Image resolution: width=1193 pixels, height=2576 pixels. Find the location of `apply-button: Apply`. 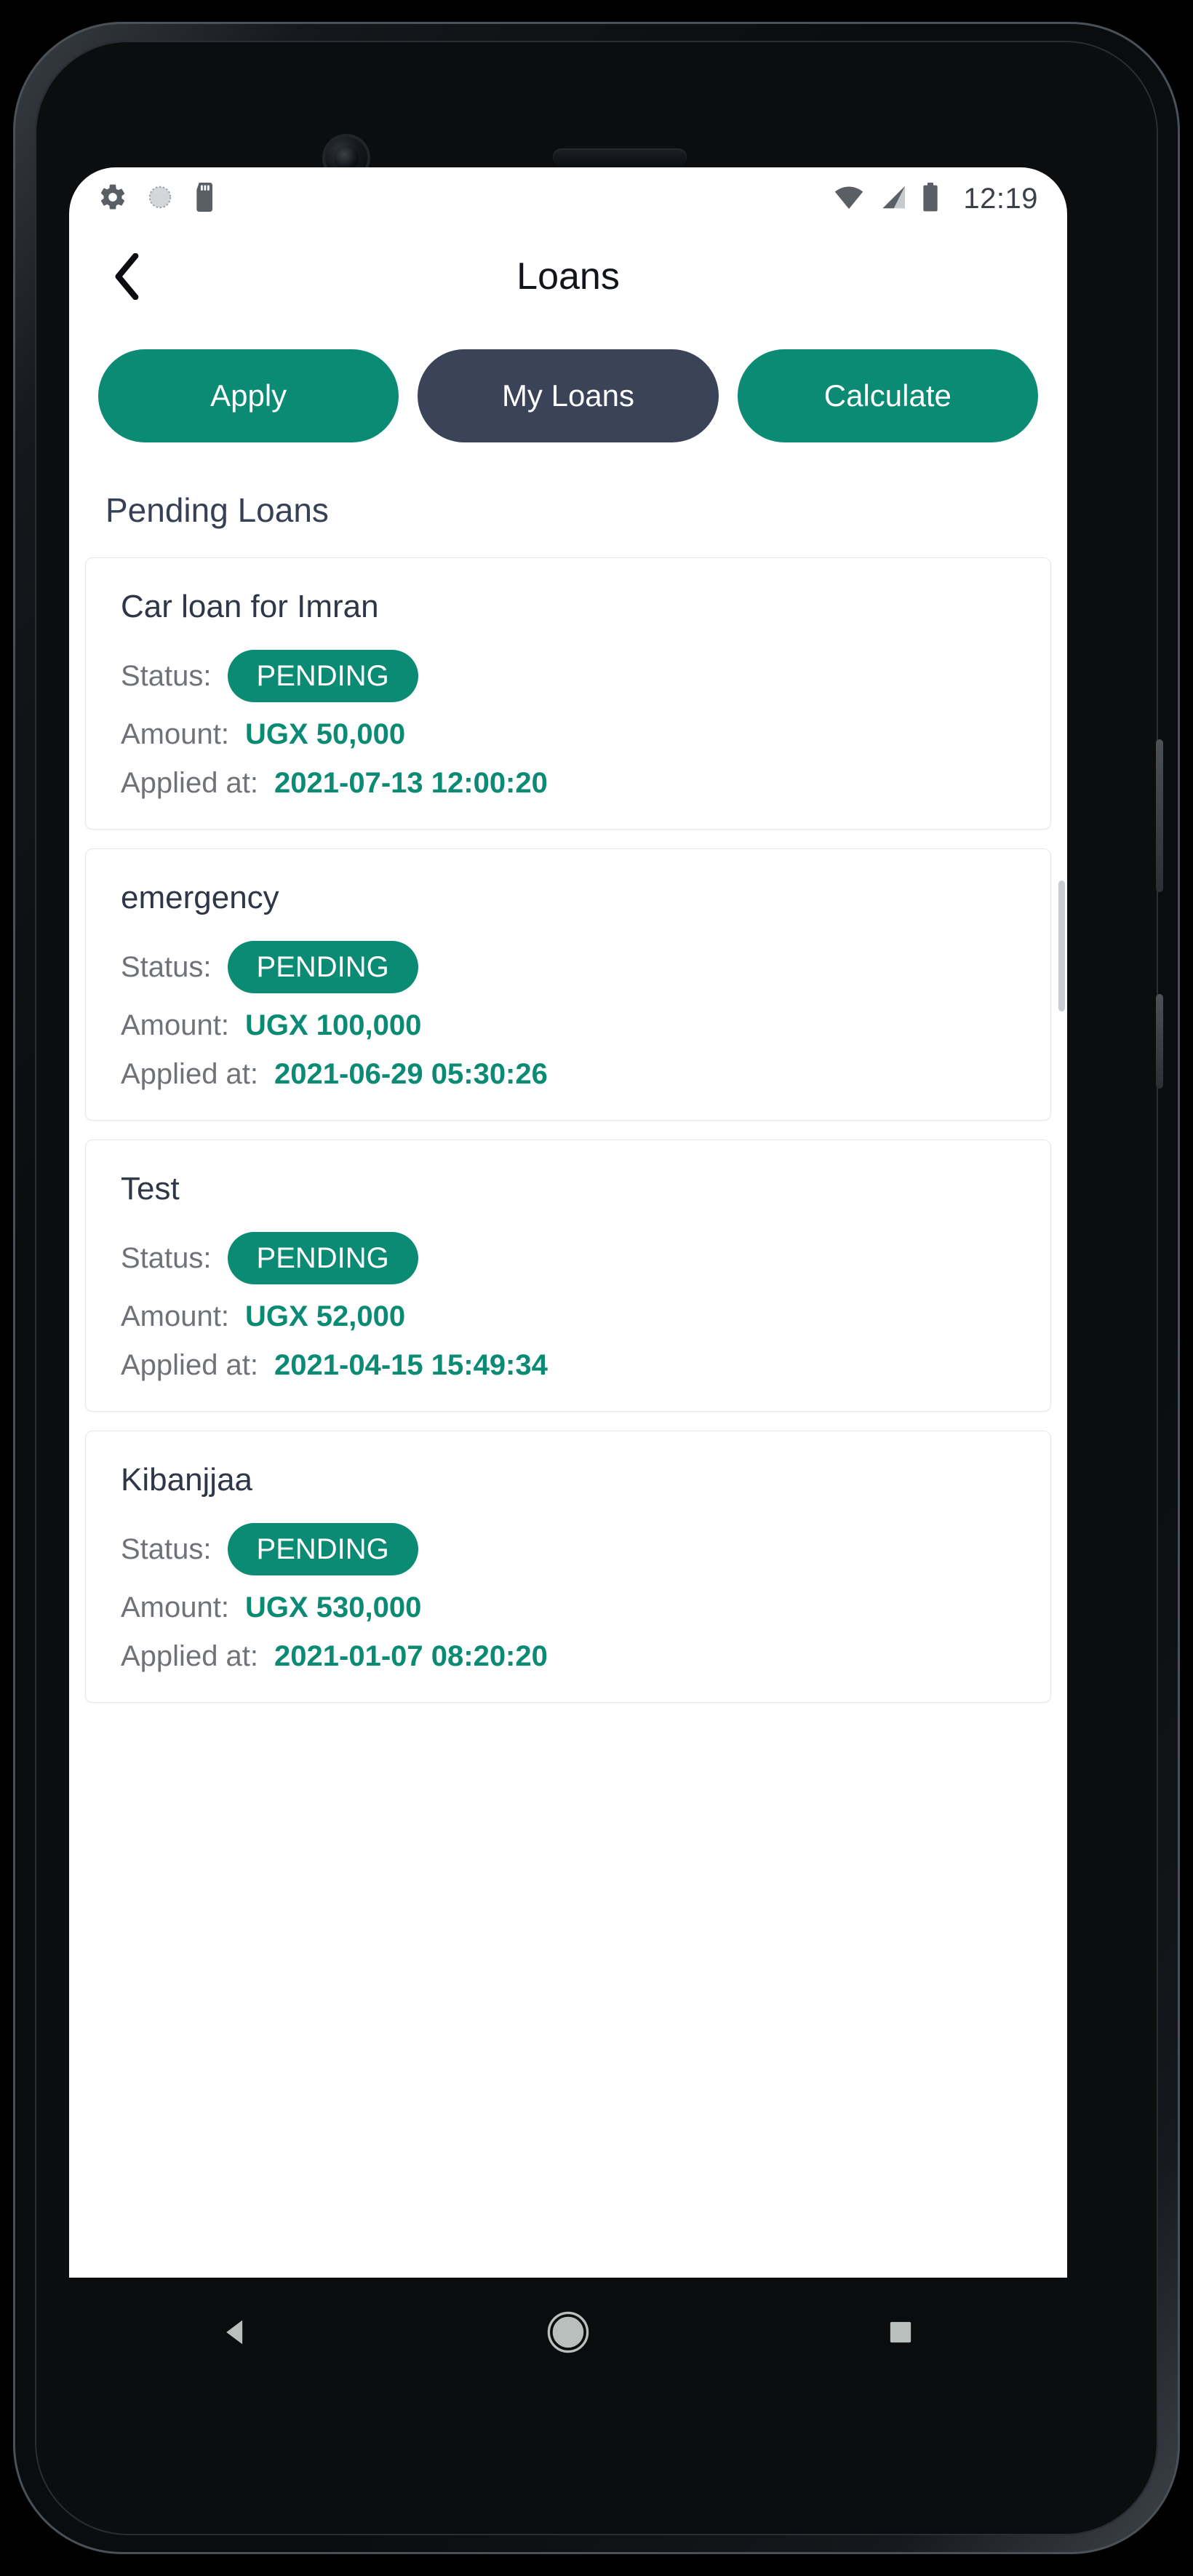

apply-button: Apply is located at coordinates (248, 396).